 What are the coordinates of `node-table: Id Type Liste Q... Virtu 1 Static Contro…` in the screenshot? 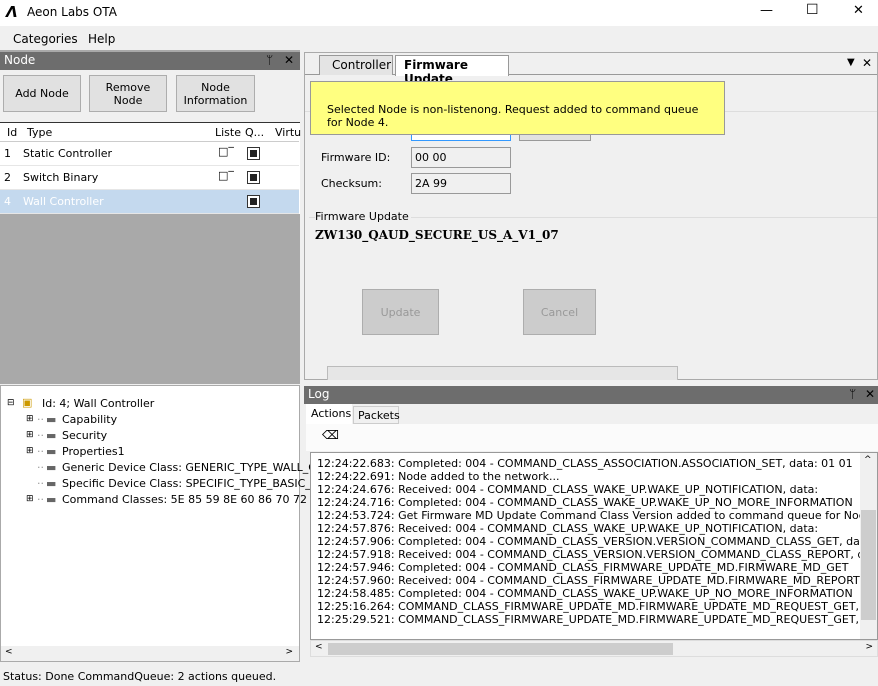 It's located at (150, 168).